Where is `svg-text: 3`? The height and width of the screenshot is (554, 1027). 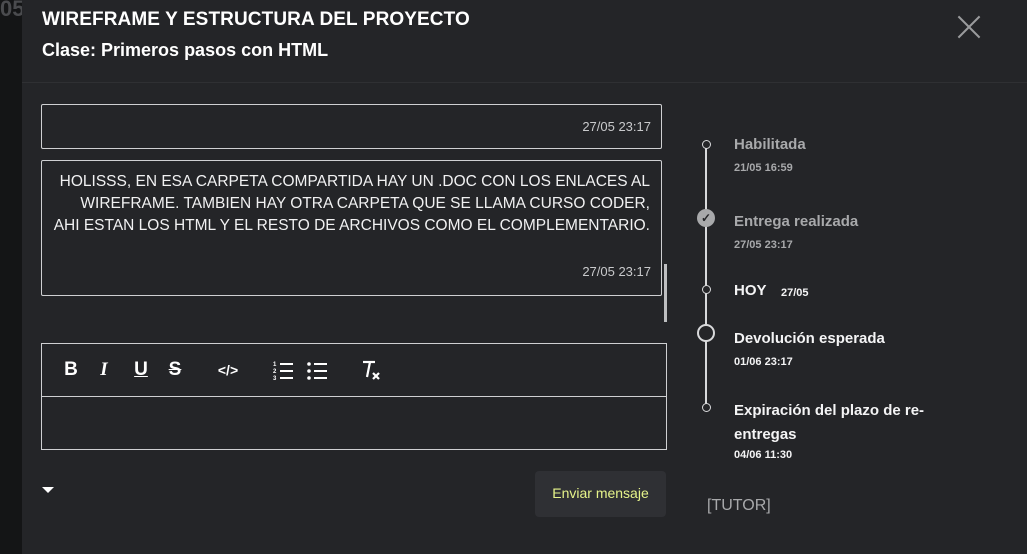
svg-text: 3 is located at coordinates (275, 379).